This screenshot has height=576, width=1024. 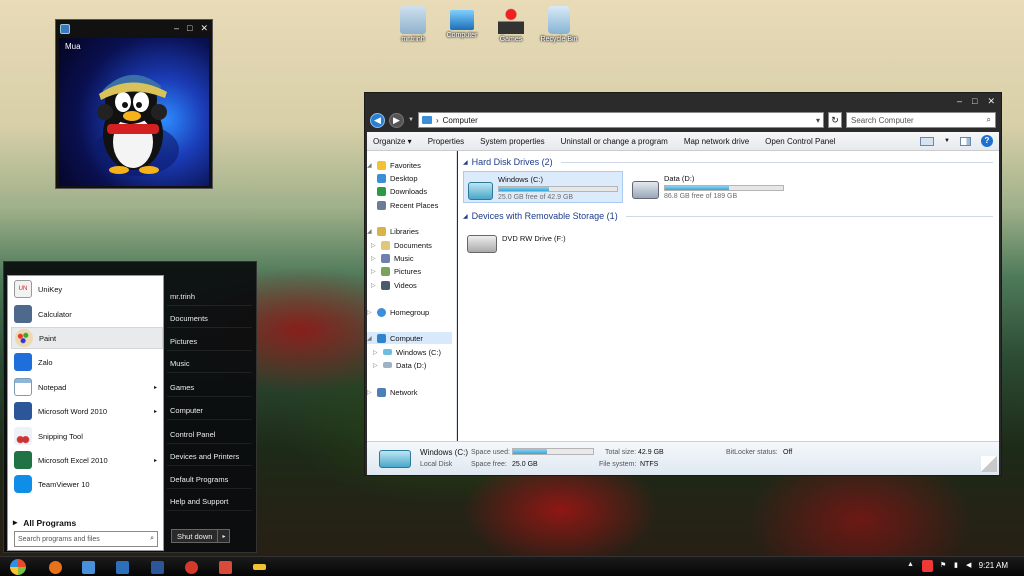 What do you see at coordinates (396, 120) in the screenshot?
I see `forward-button: ▶` at bounding box center [396, 120].